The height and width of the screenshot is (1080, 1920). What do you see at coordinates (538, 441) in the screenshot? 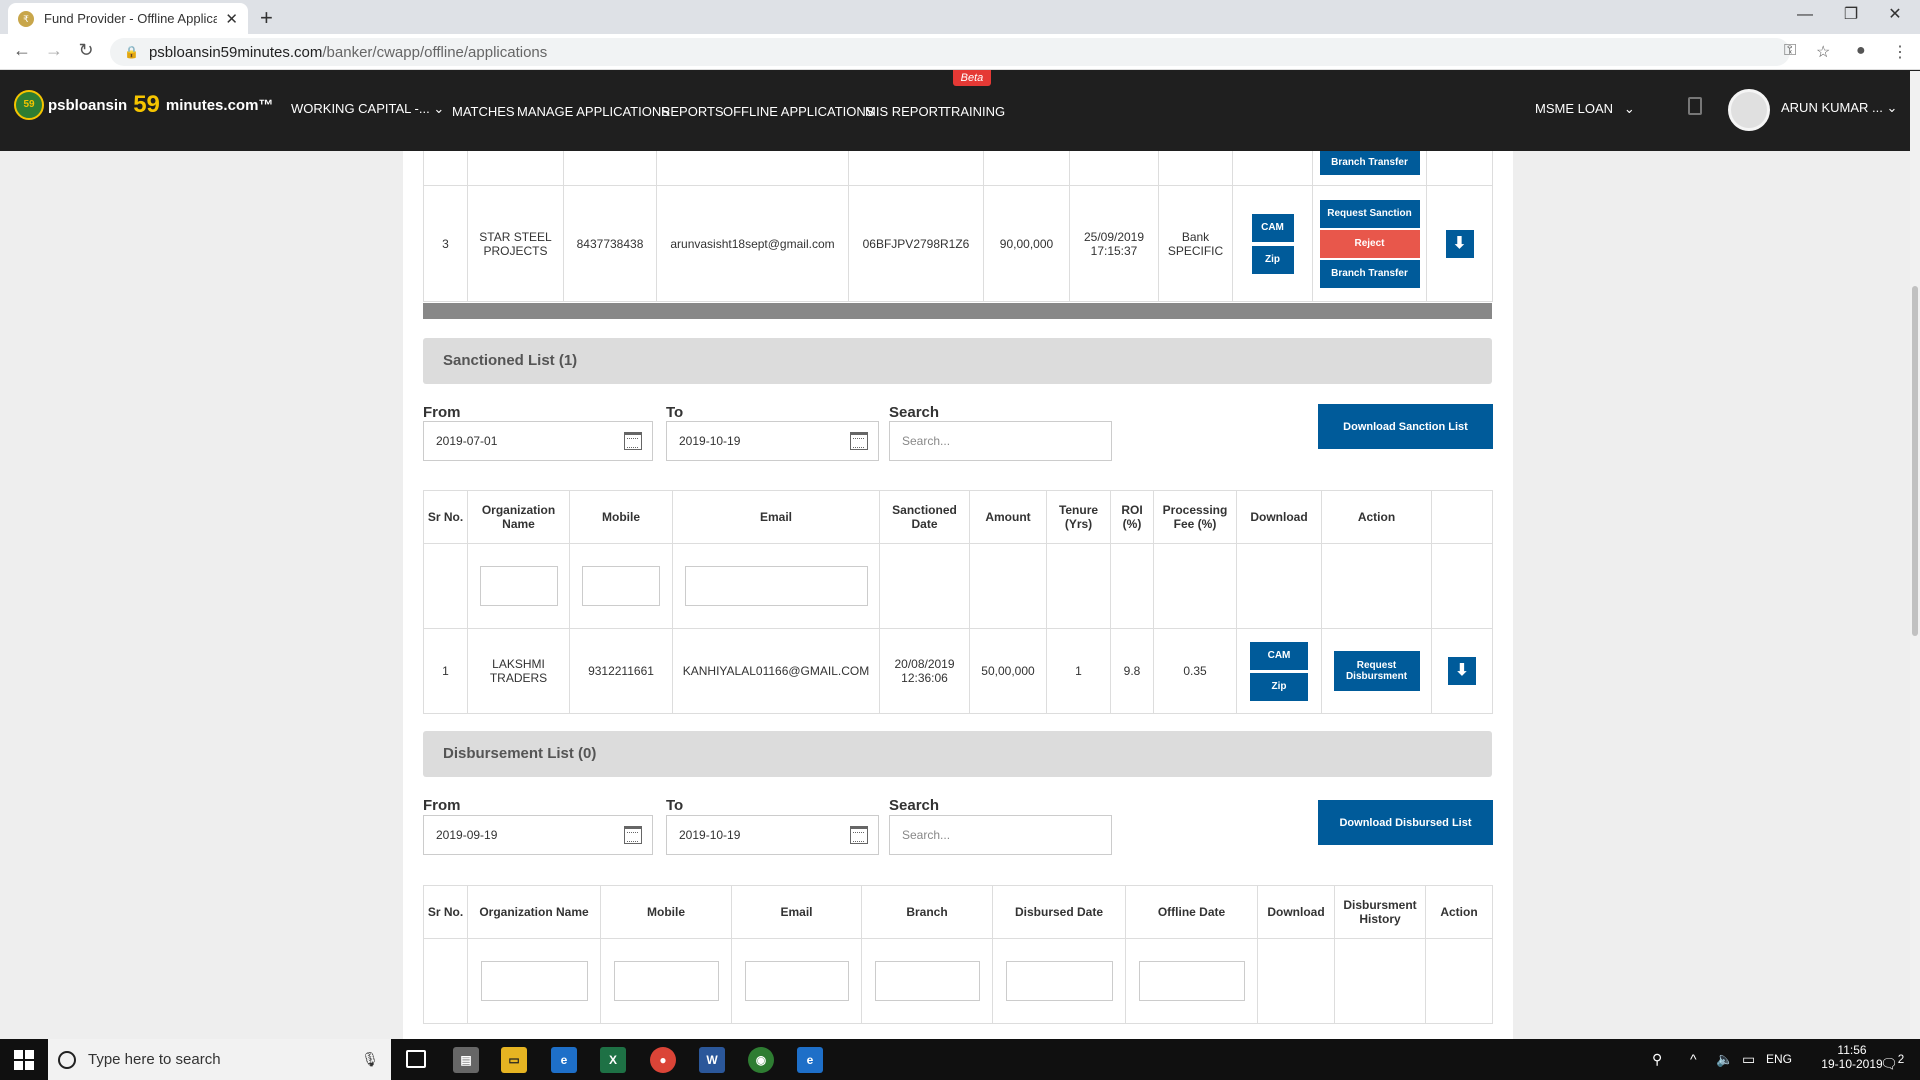
I see `from-date-field: 2019-07-01` at bounding box center [538, 441].